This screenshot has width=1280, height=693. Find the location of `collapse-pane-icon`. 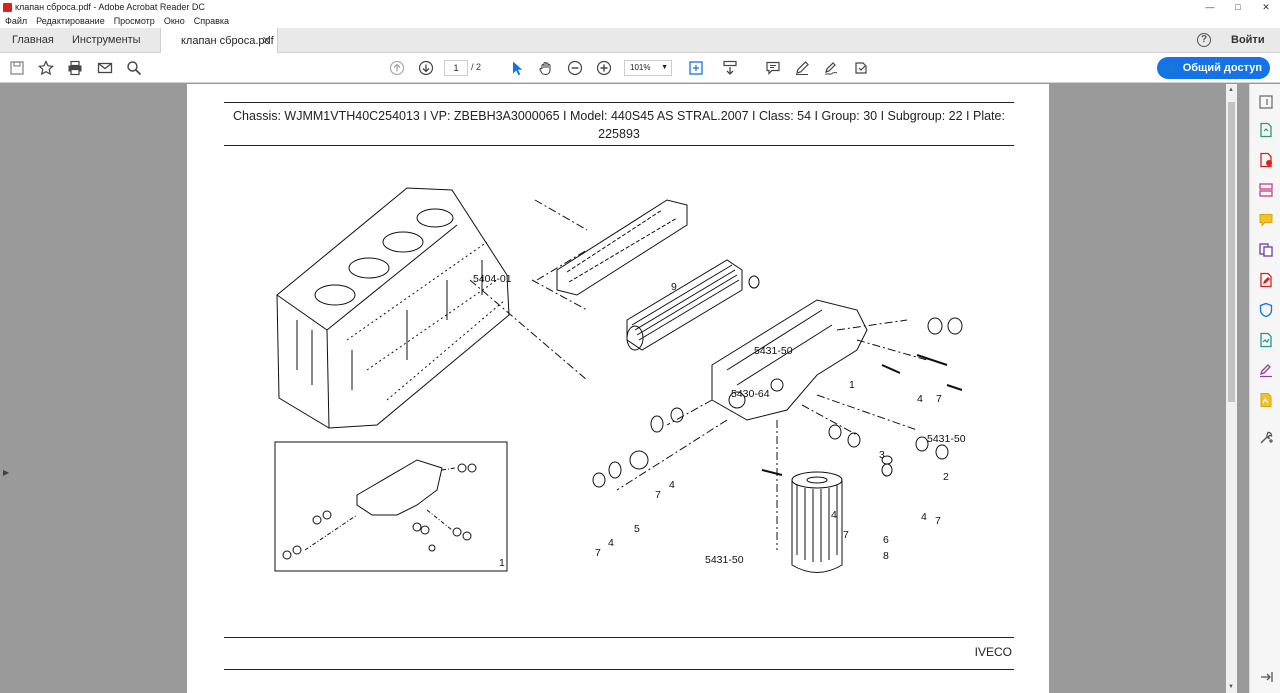

collapse-pane-icon is located at coordinates (1266, 102).